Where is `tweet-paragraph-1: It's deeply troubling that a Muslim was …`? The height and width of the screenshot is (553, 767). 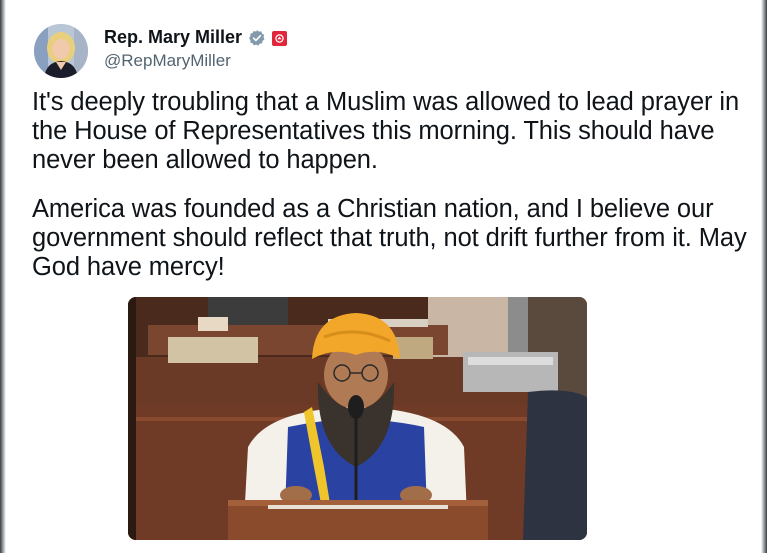 tweet-paragraph-1: It's deeply troubling that a Muslim was … is located at coordinates (386, 131).